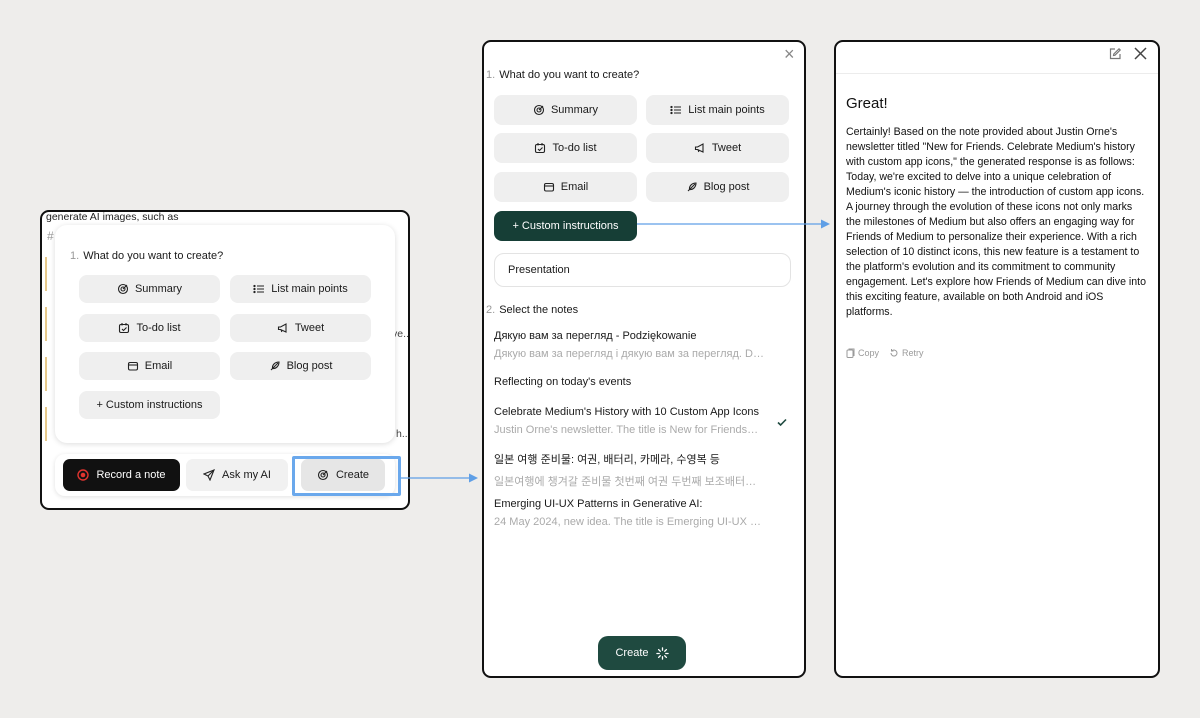 The height and width of the screenshot is (718, 1200). I want to click on heading-marker: #, so click(50, 236).